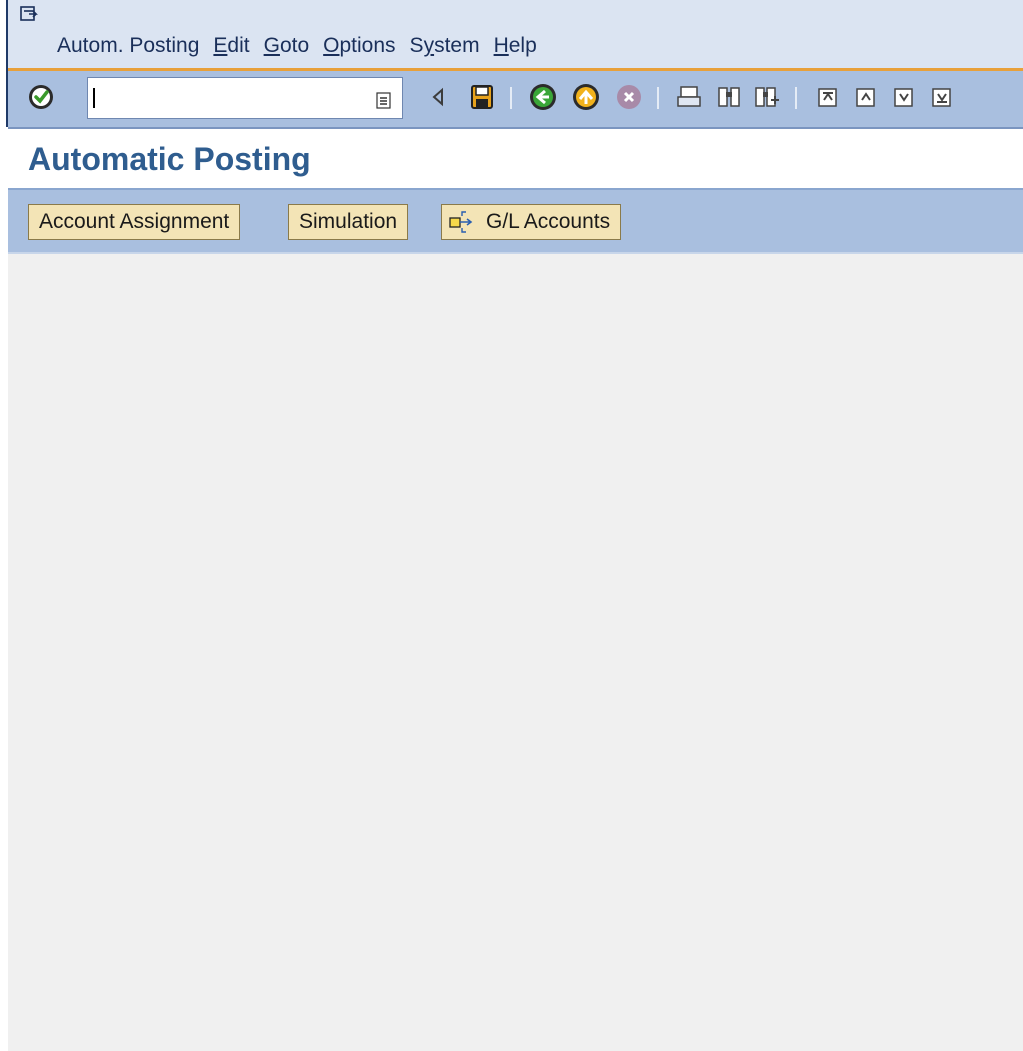 The image size is (1023, 1051). I want to click on command-history-icon, so click(384, 100).